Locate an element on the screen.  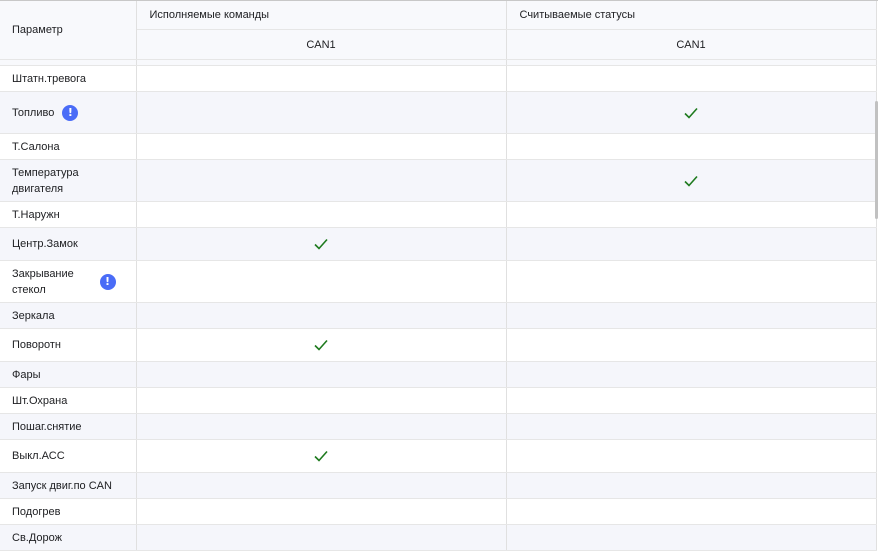
header-statuses: Считываемые статусы is located at coordinates (691, 15).